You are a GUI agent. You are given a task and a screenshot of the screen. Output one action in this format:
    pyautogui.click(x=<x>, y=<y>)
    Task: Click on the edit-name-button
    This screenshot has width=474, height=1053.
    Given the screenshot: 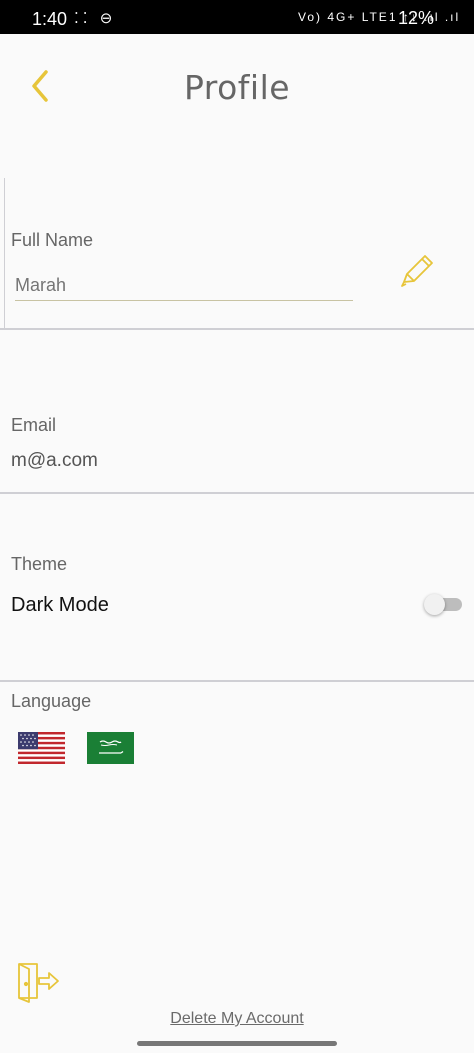 What is the action you would take?
    pyautogui.click(x=417, y=271)
    